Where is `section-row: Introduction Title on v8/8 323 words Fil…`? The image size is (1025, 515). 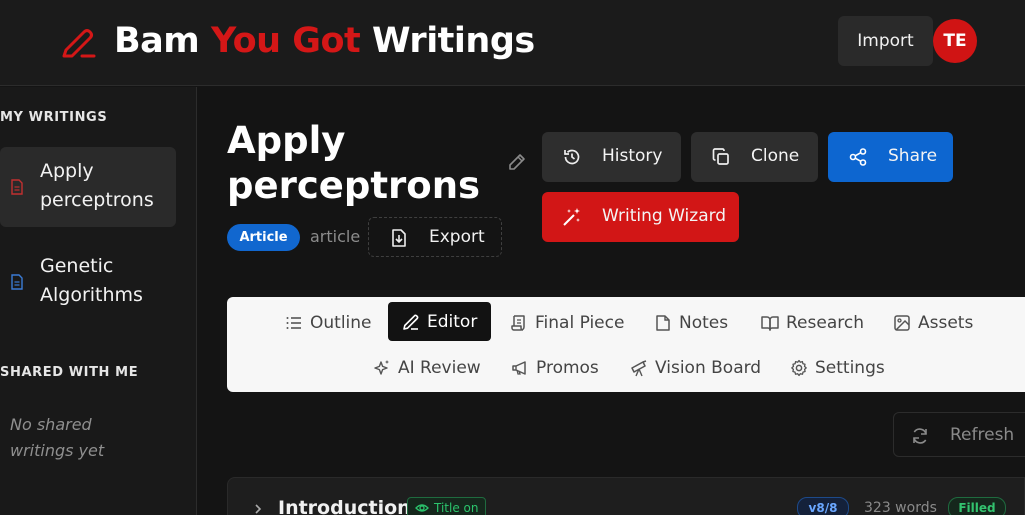
section-row: Introduction Title on v8/8 323 words Fil… is located at coordinates (626, 496).